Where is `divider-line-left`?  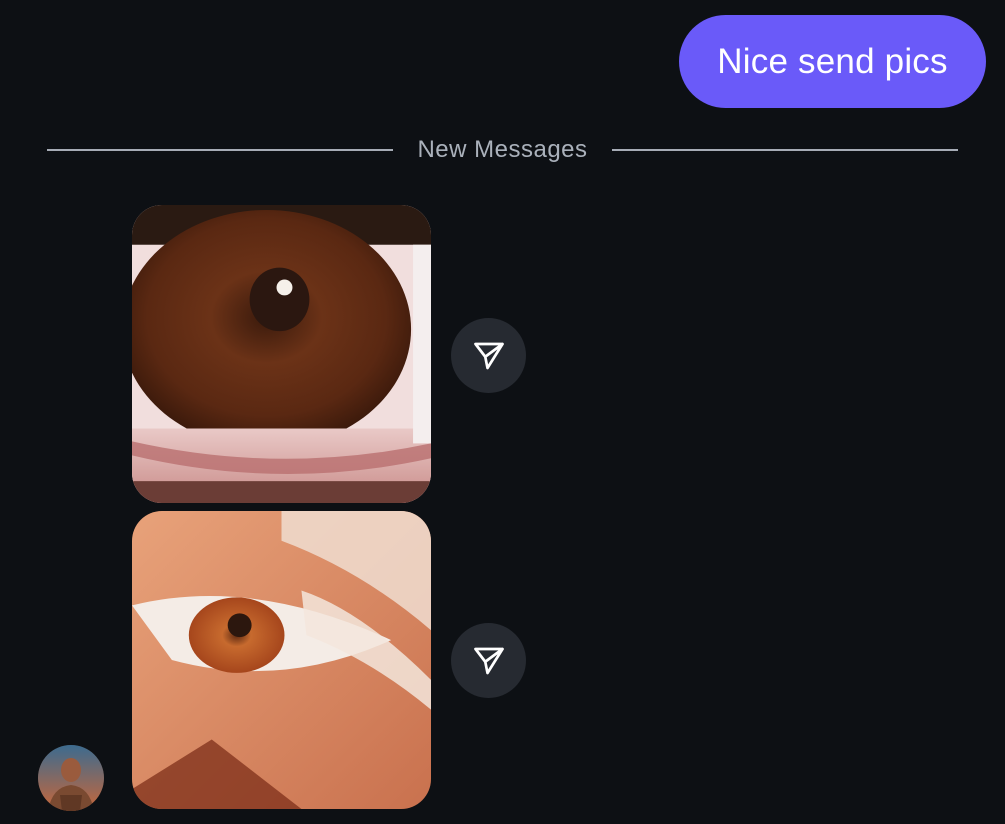 divider-line-left is located at coordinates (220, 150).